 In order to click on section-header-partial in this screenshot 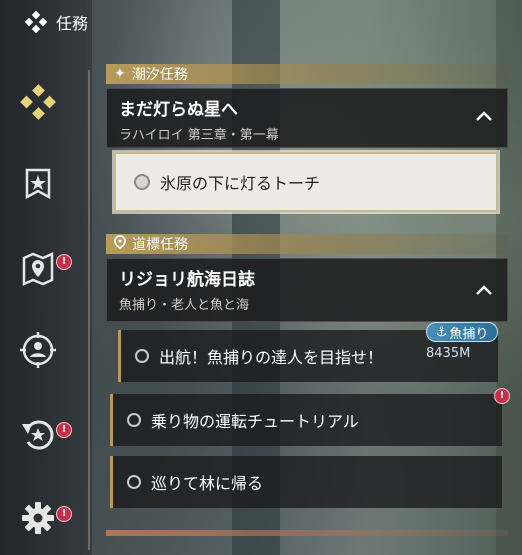, I will do `click(307, 533)`.